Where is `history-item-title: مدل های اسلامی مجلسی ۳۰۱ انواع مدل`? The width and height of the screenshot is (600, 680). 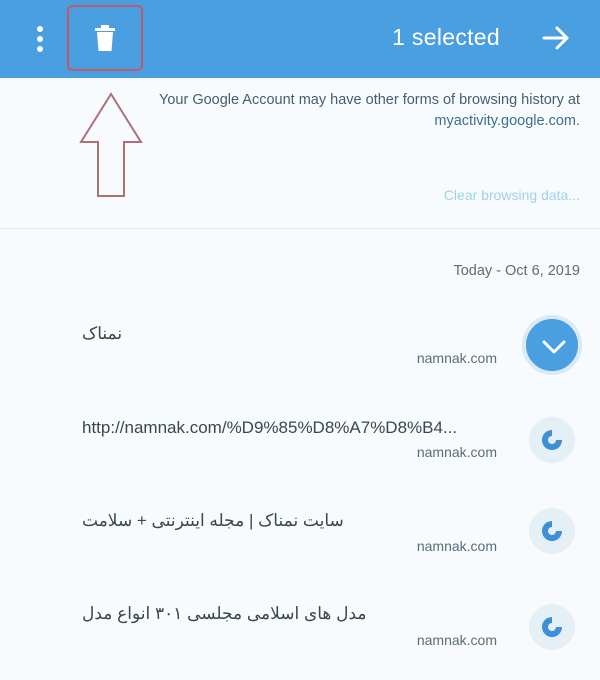
history-item-title: مدل های اسلامی مجلسی ۳۰۱ انواع مدل is located at coordinates (224, 613).